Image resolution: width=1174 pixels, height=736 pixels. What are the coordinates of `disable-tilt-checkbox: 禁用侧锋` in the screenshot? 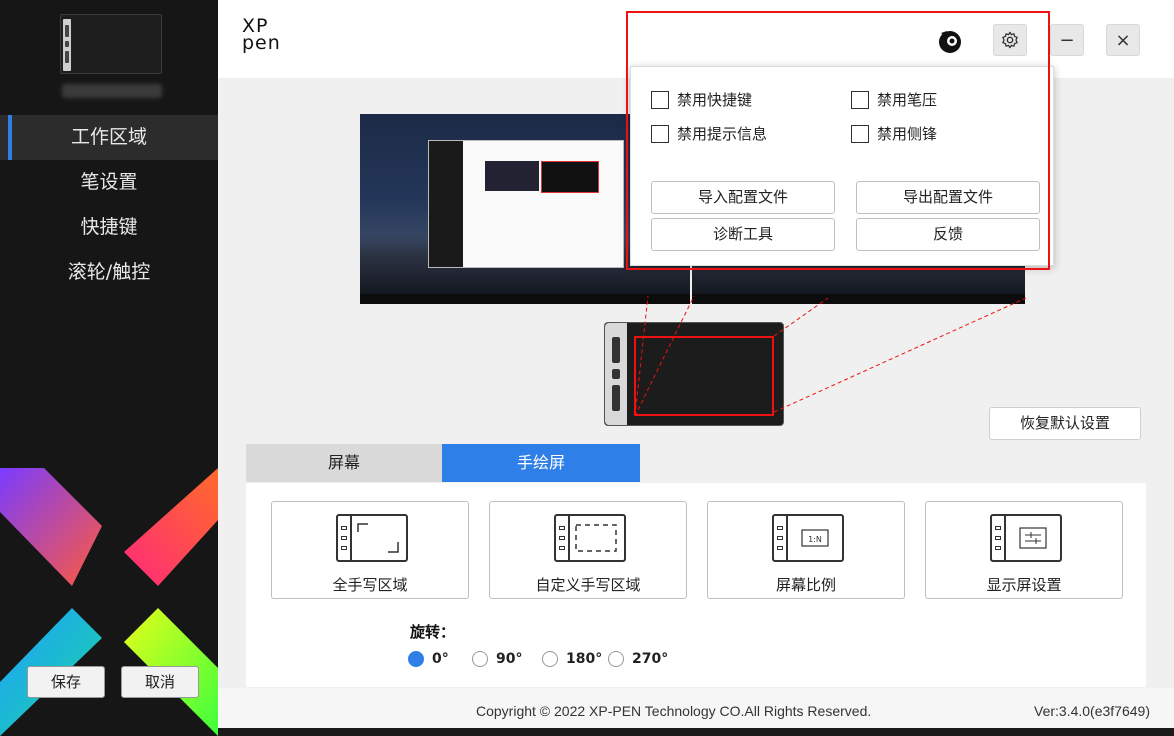 It's located at (894, 133).